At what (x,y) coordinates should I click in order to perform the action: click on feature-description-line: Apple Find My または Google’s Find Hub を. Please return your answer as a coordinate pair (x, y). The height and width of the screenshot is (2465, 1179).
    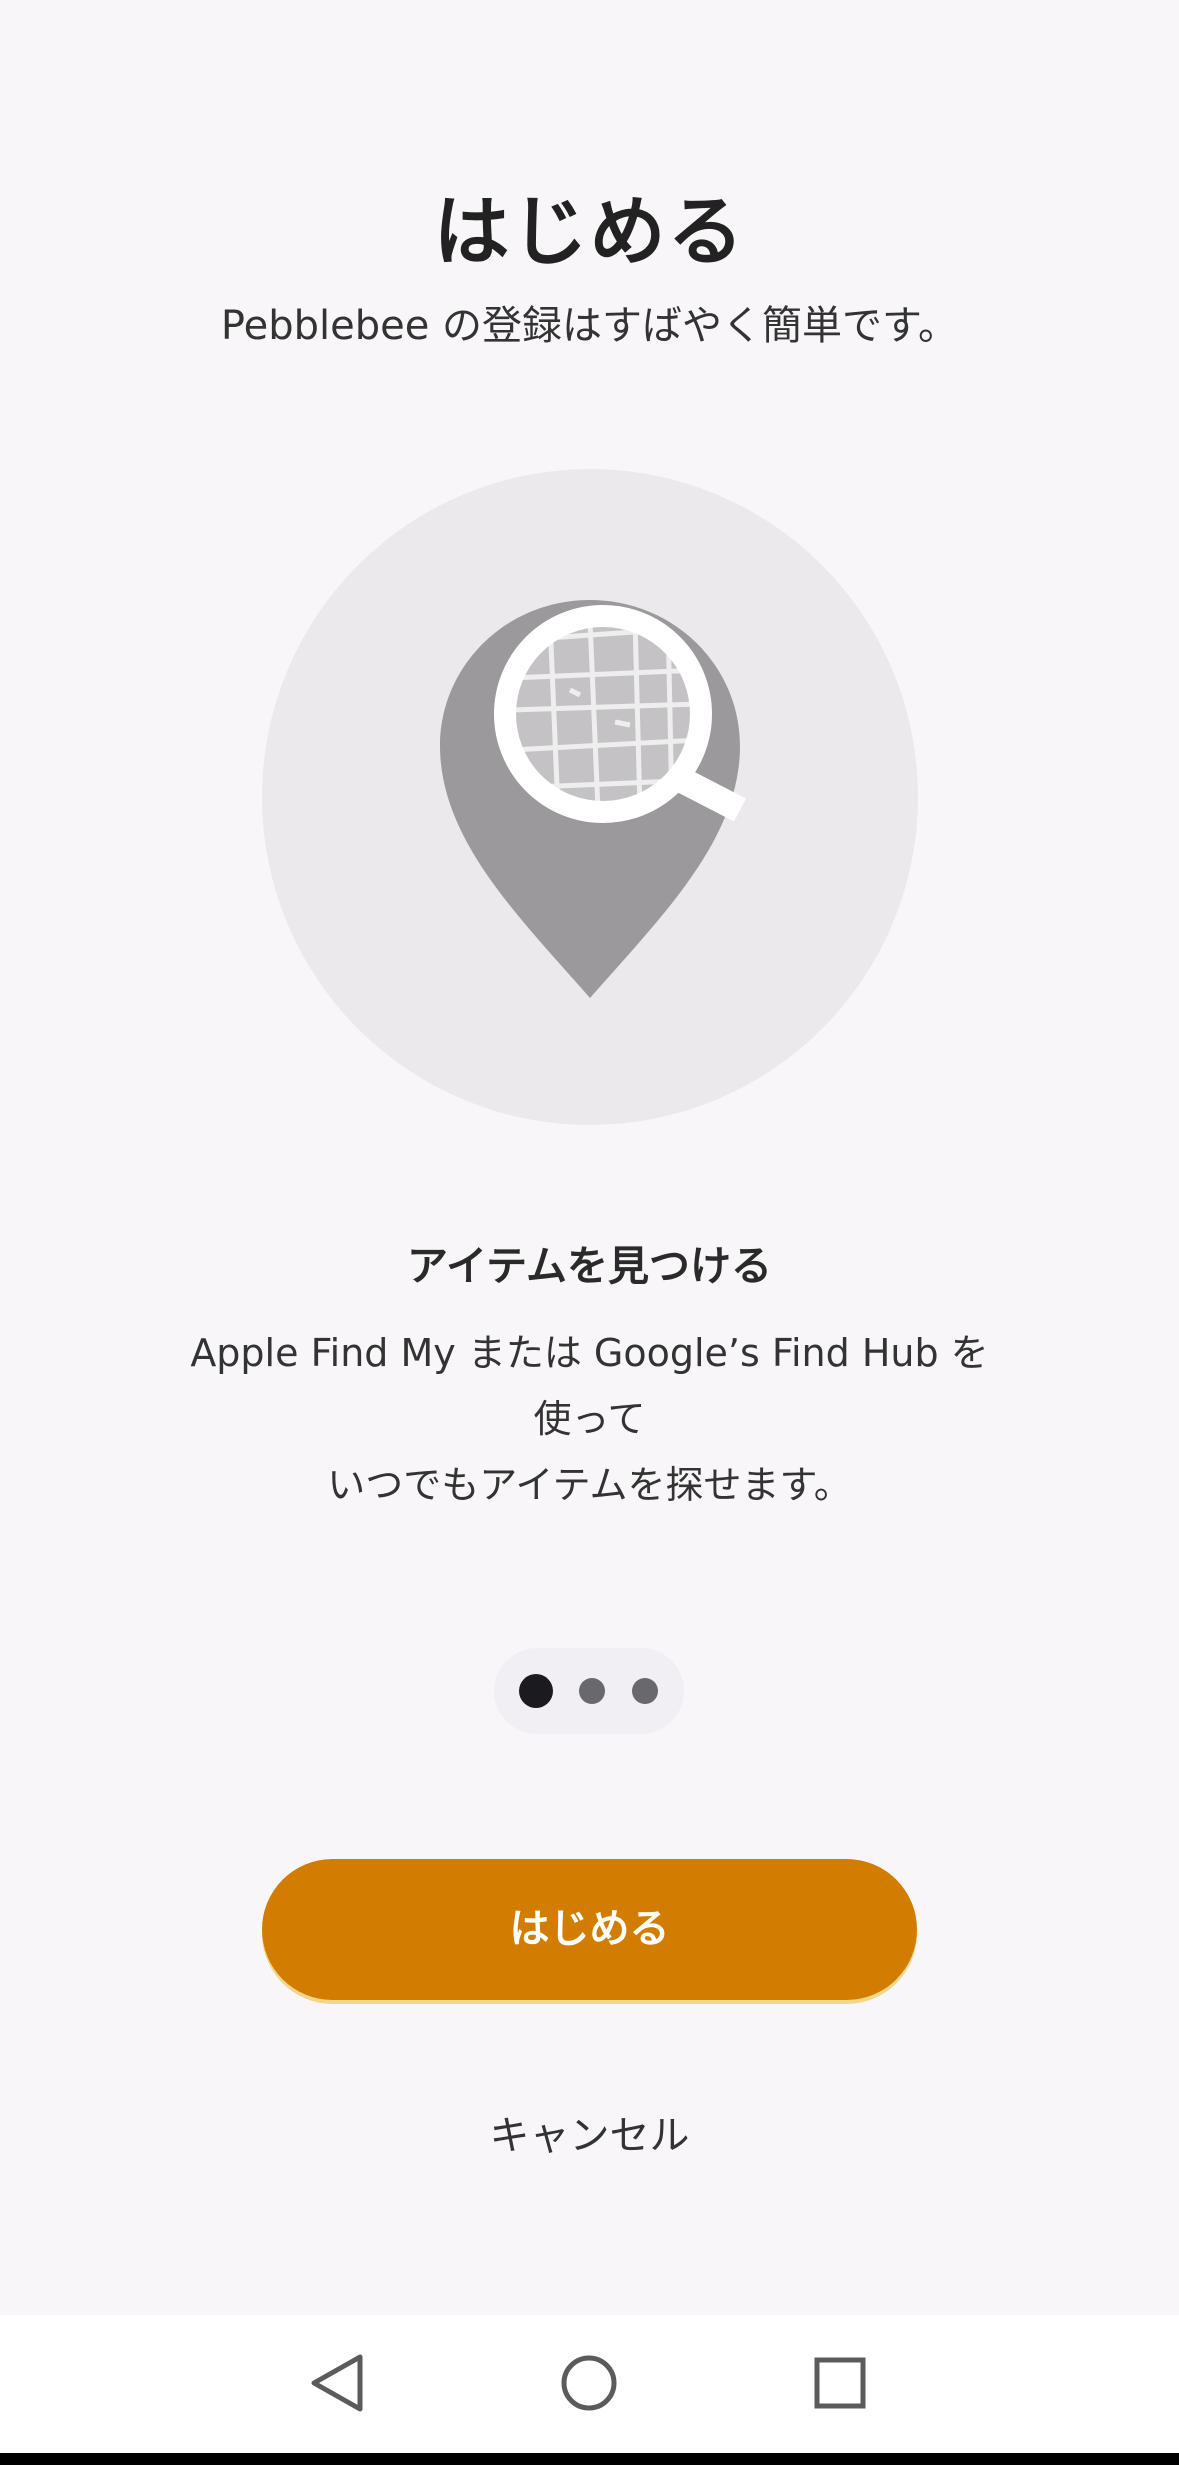
    Looking at the image, I should click on (589, 1353).